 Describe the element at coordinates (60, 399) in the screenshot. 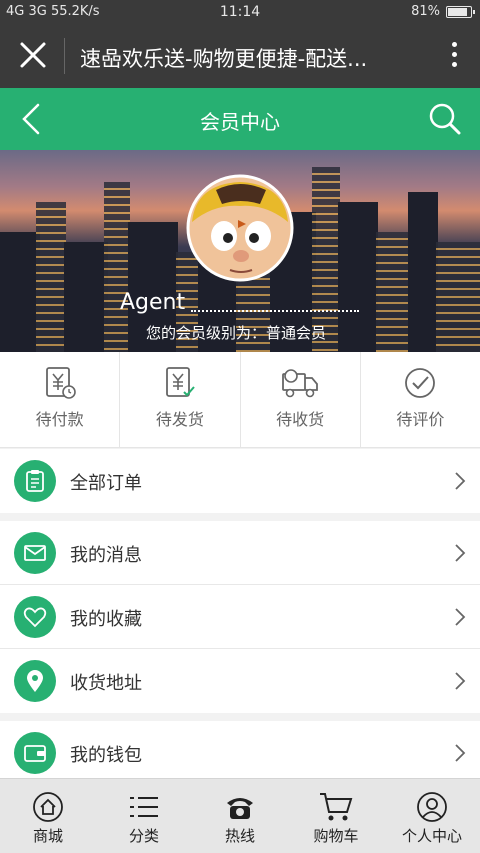

I see `order-status-pending-payment: 待付款` at that location.